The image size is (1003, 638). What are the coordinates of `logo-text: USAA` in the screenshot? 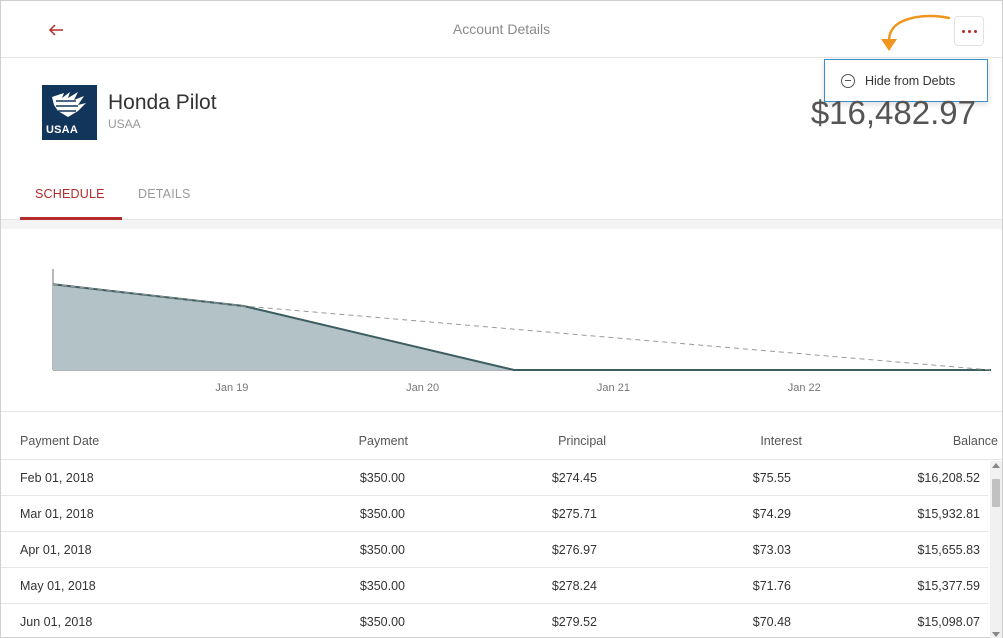 It's located at (62, 130).